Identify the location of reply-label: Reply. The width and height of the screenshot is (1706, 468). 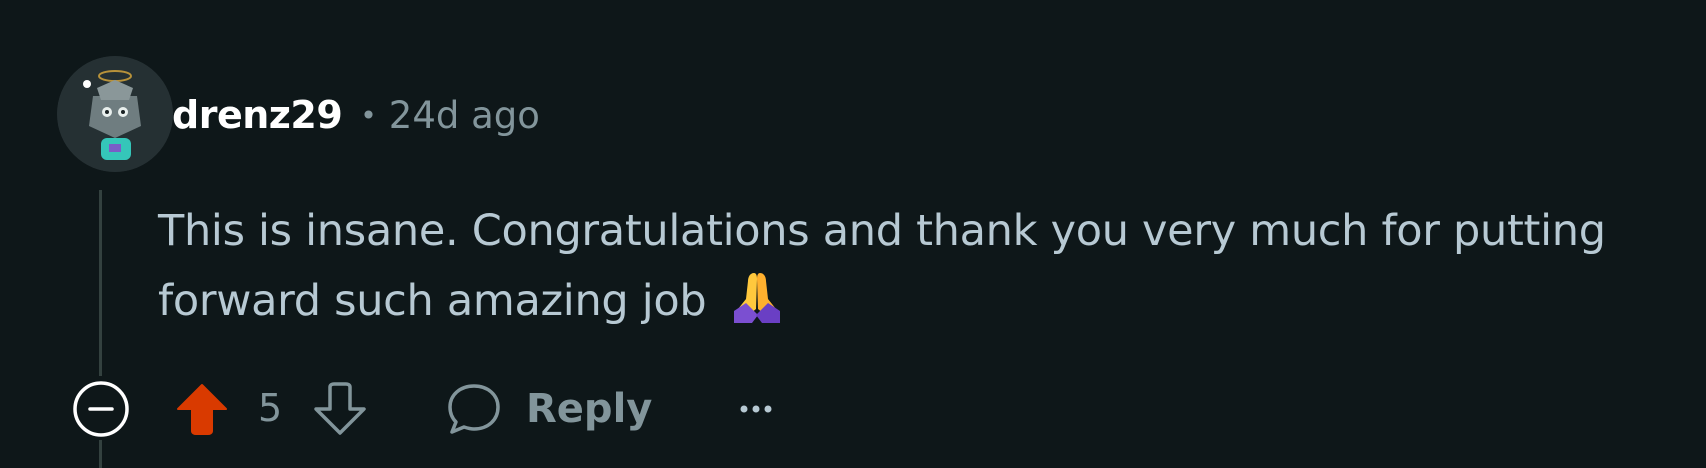
(589, 409).